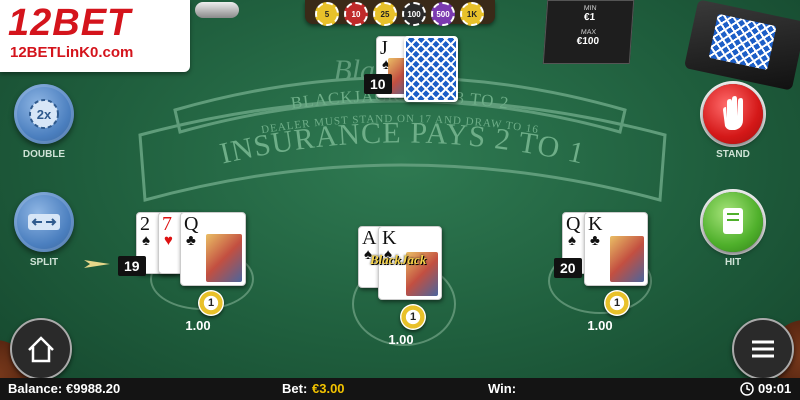 The image size is (800, 400). I want to click on hand-3-card-2: K ♣, so click(616, 249).